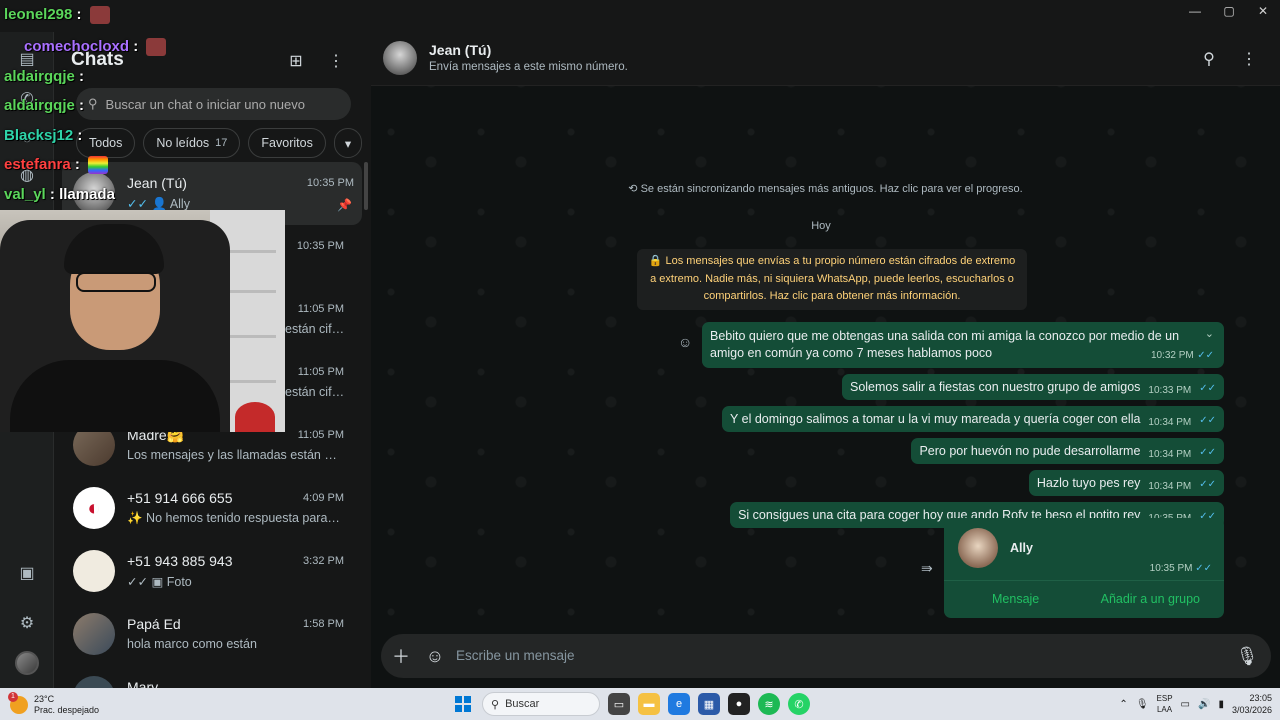 Image resolution: width=1280 pixels, height=720 pixels. Describe the element at coordinates (27, 99) in the screenshot. I see `calls-icon: ✆` at that location.